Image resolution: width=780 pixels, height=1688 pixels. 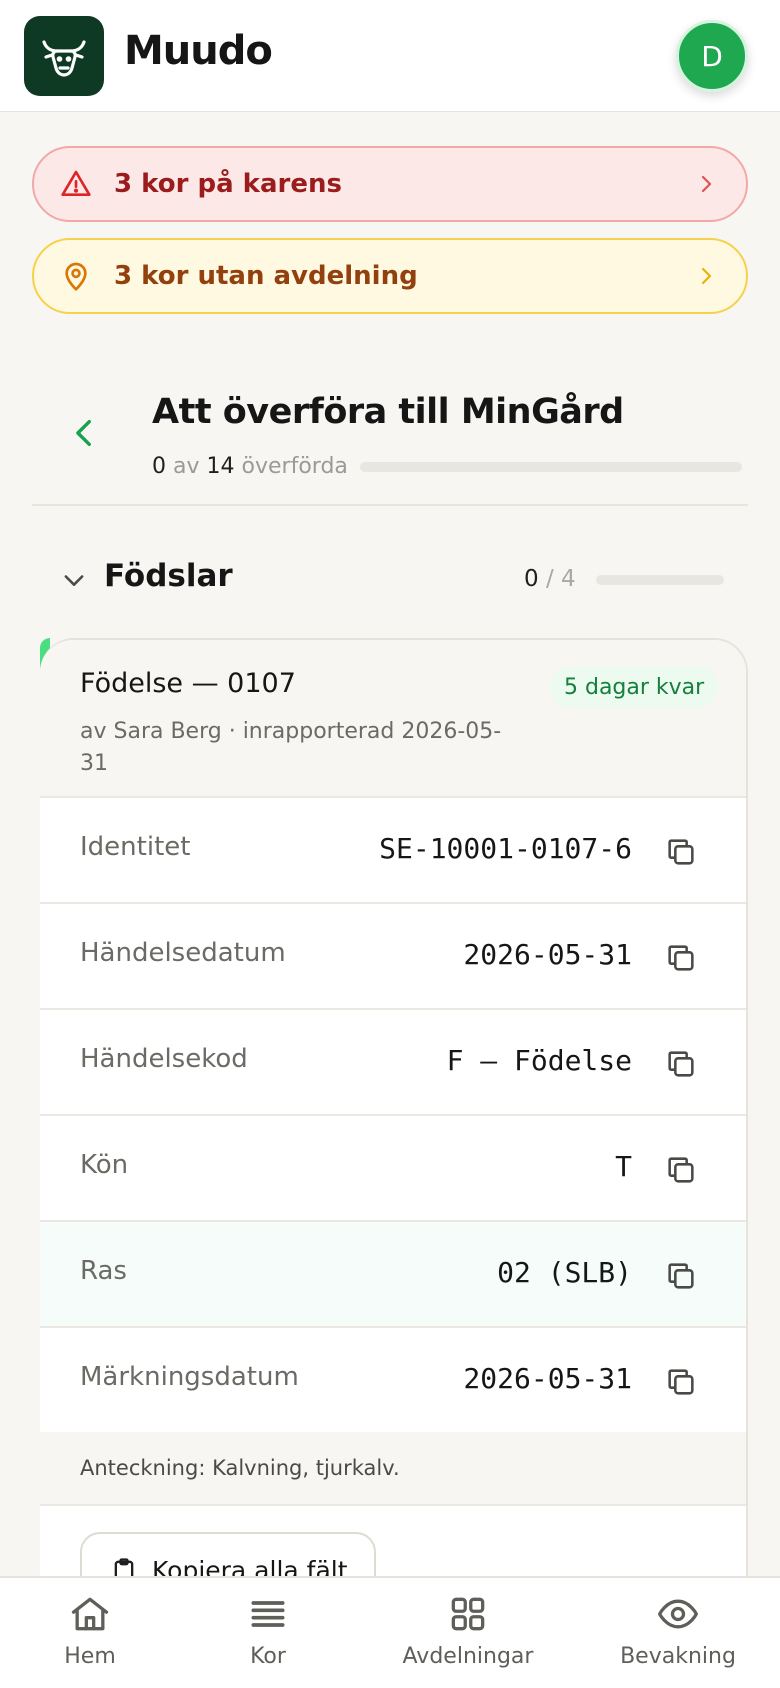 I want to click on chevron-down-icon, so click(x=74, y=580).